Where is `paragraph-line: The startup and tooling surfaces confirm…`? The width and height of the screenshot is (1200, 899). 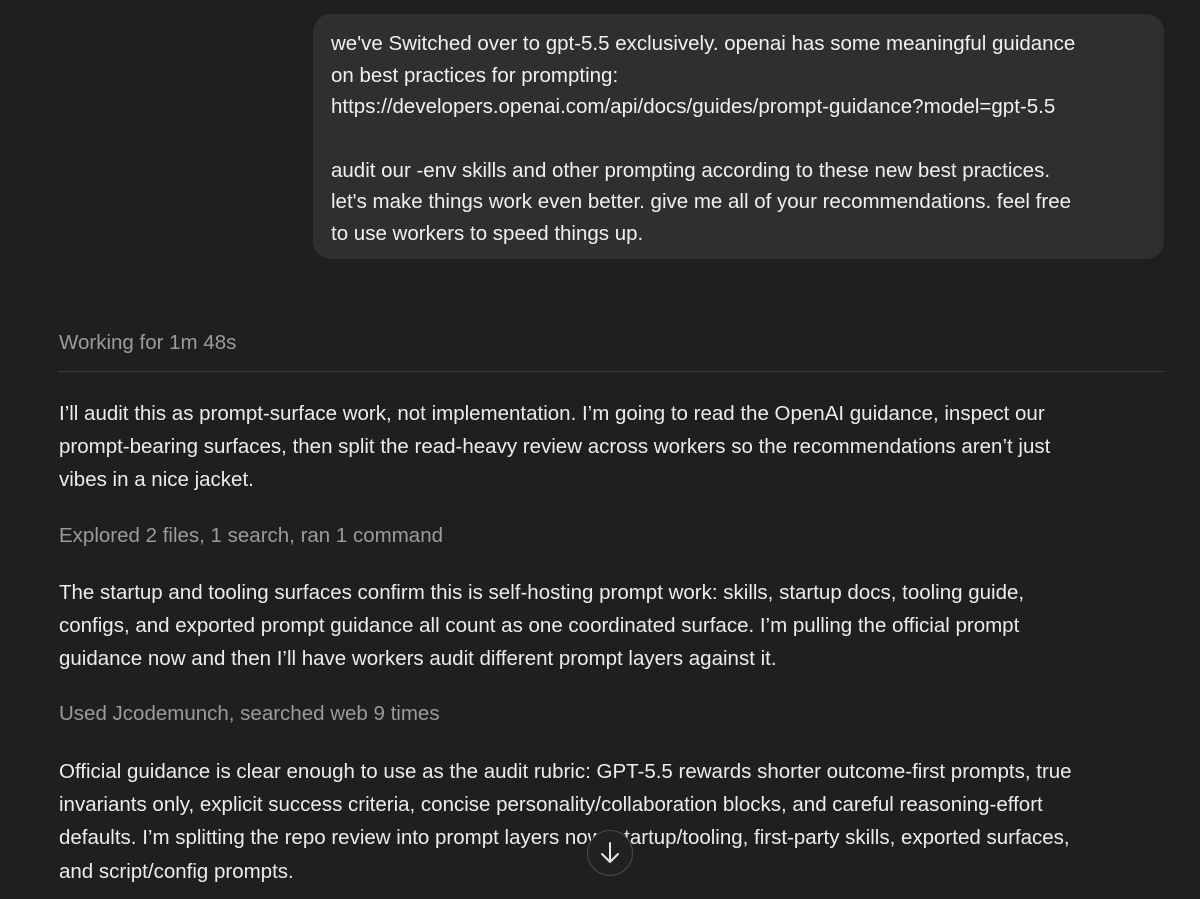
paragraph-line: The startup and tooling surfaces confirm… is located at coordinates (542, 592).